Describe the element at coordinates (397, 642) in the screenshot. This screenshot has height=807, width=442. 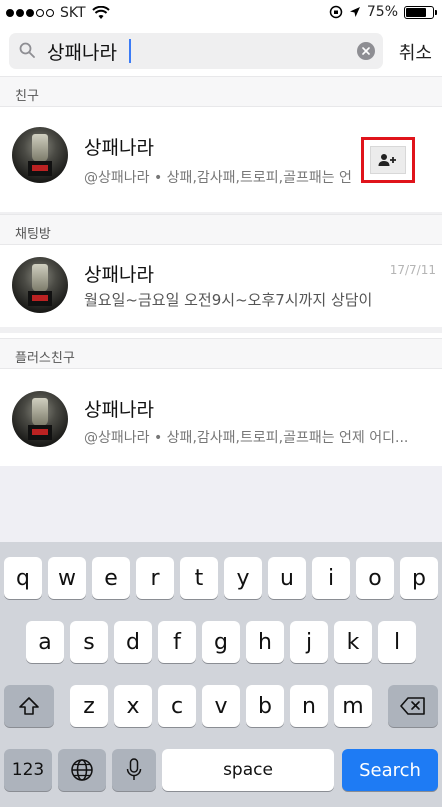
I see `key-l: l` at that location.